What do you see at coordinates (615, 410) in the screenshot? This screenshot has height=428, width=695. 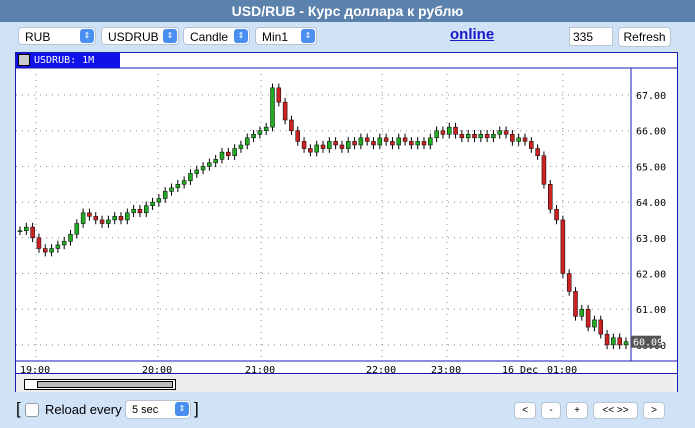 I see `fit-button: << >>` at bounding box center [615, 410].